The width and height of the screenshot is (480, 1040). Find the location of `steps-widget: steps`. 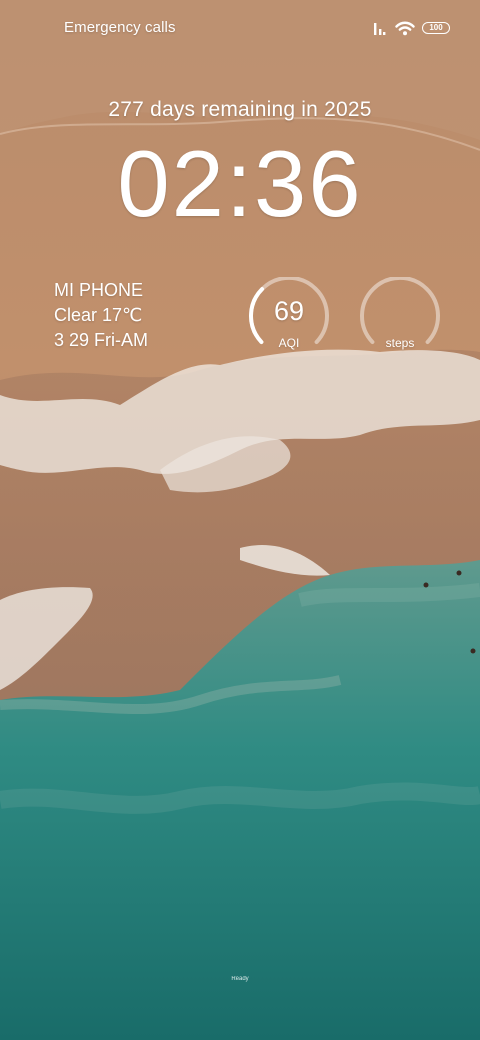

steps-widget: steps is located at coordinates (400, 319).